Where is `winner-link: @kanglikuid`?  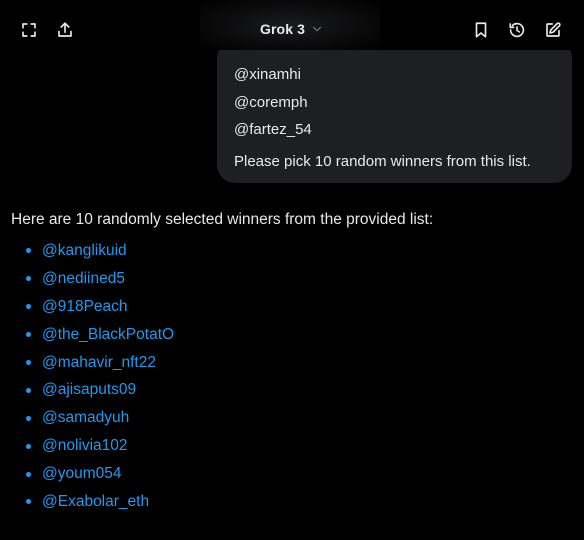
winner-link: @kanglikuid is located at coordinates (84, 251).